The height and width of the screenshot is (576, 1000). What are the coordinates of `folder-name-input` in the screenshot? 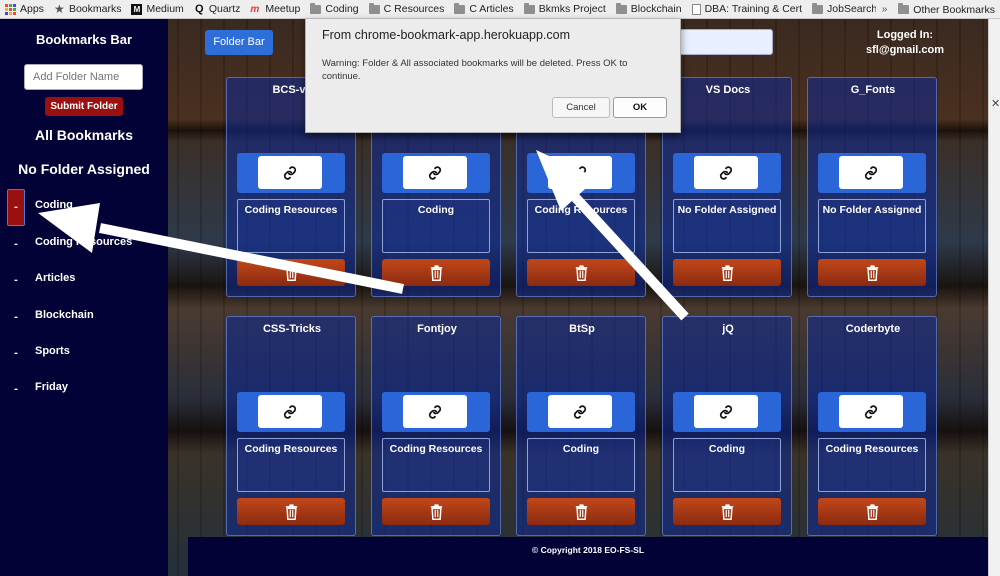 It's located at (83, 77).